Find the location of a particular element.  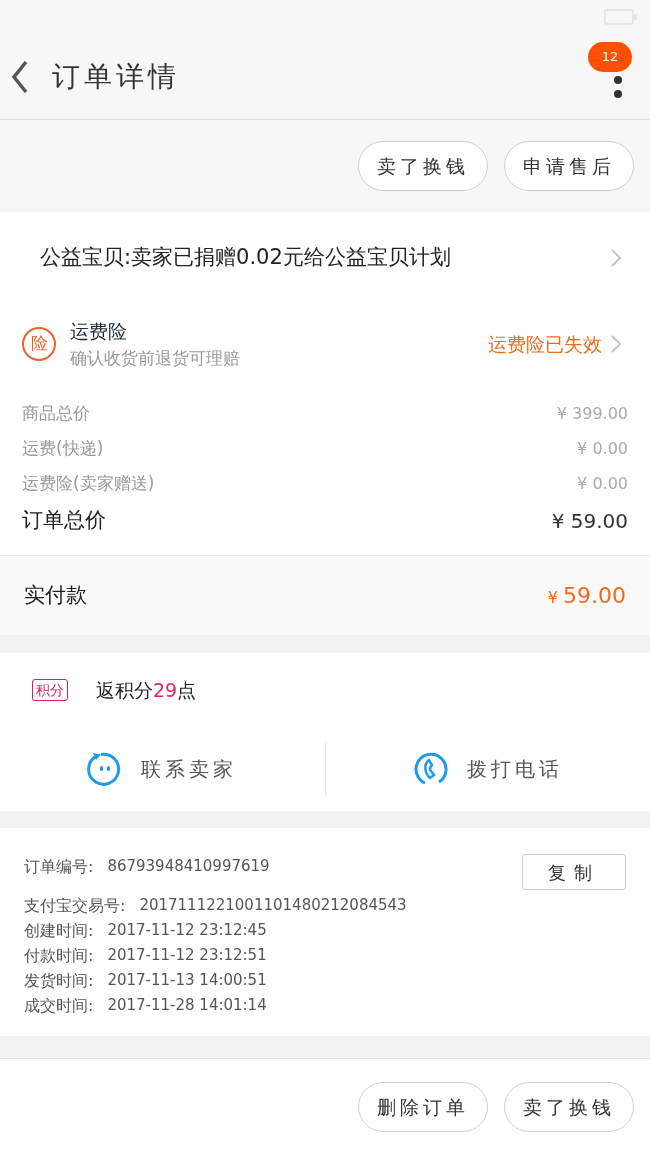

info-value: 86793948410997619 is located at coordinates (188, 867).